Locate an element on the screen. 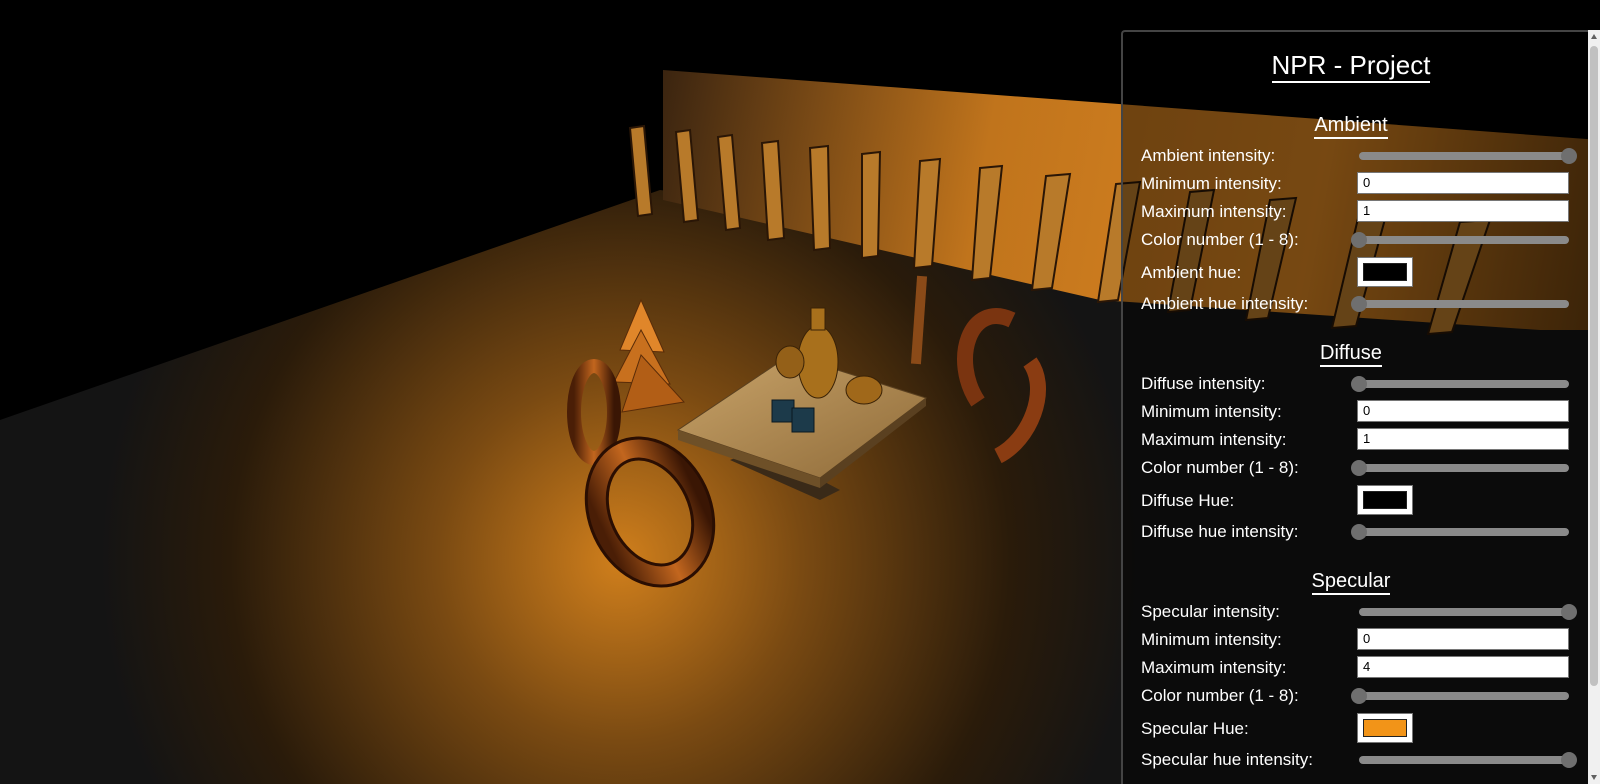 The height and width of the screenshot is (784, 1600). specular-color-number-slider is located at coordinates (1460, 696).